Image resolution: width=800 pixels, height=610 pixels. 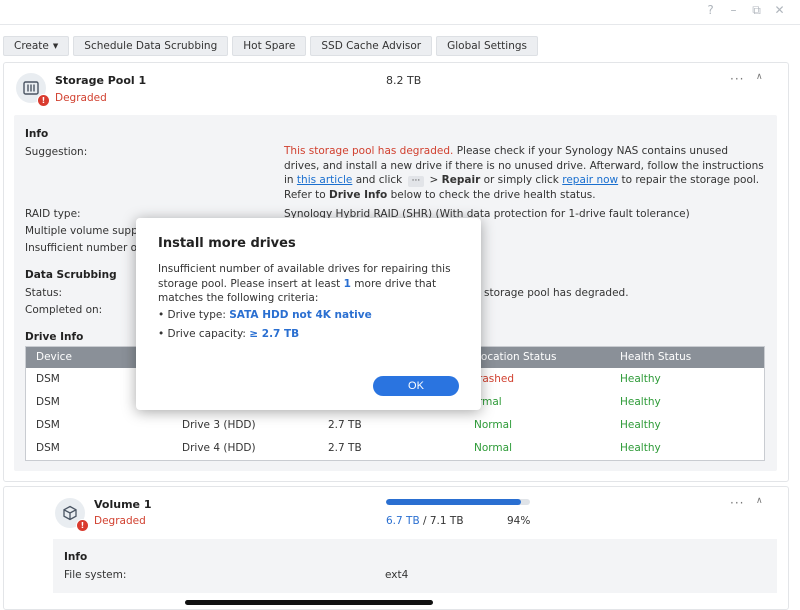 What do you see at coordinates (416, 386) in the screenshot?
I see `ok-button: OK` at bounding box center [416, 386].